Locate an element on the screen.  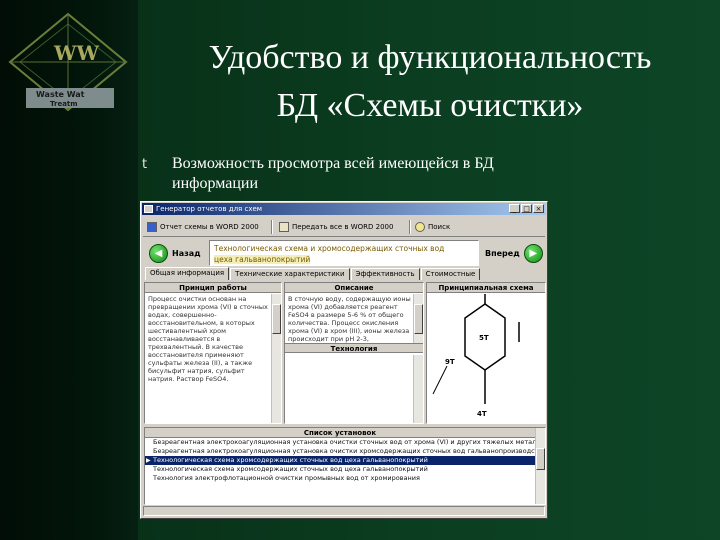
bullet-line-2: информации is located at coordinates (215, 183).